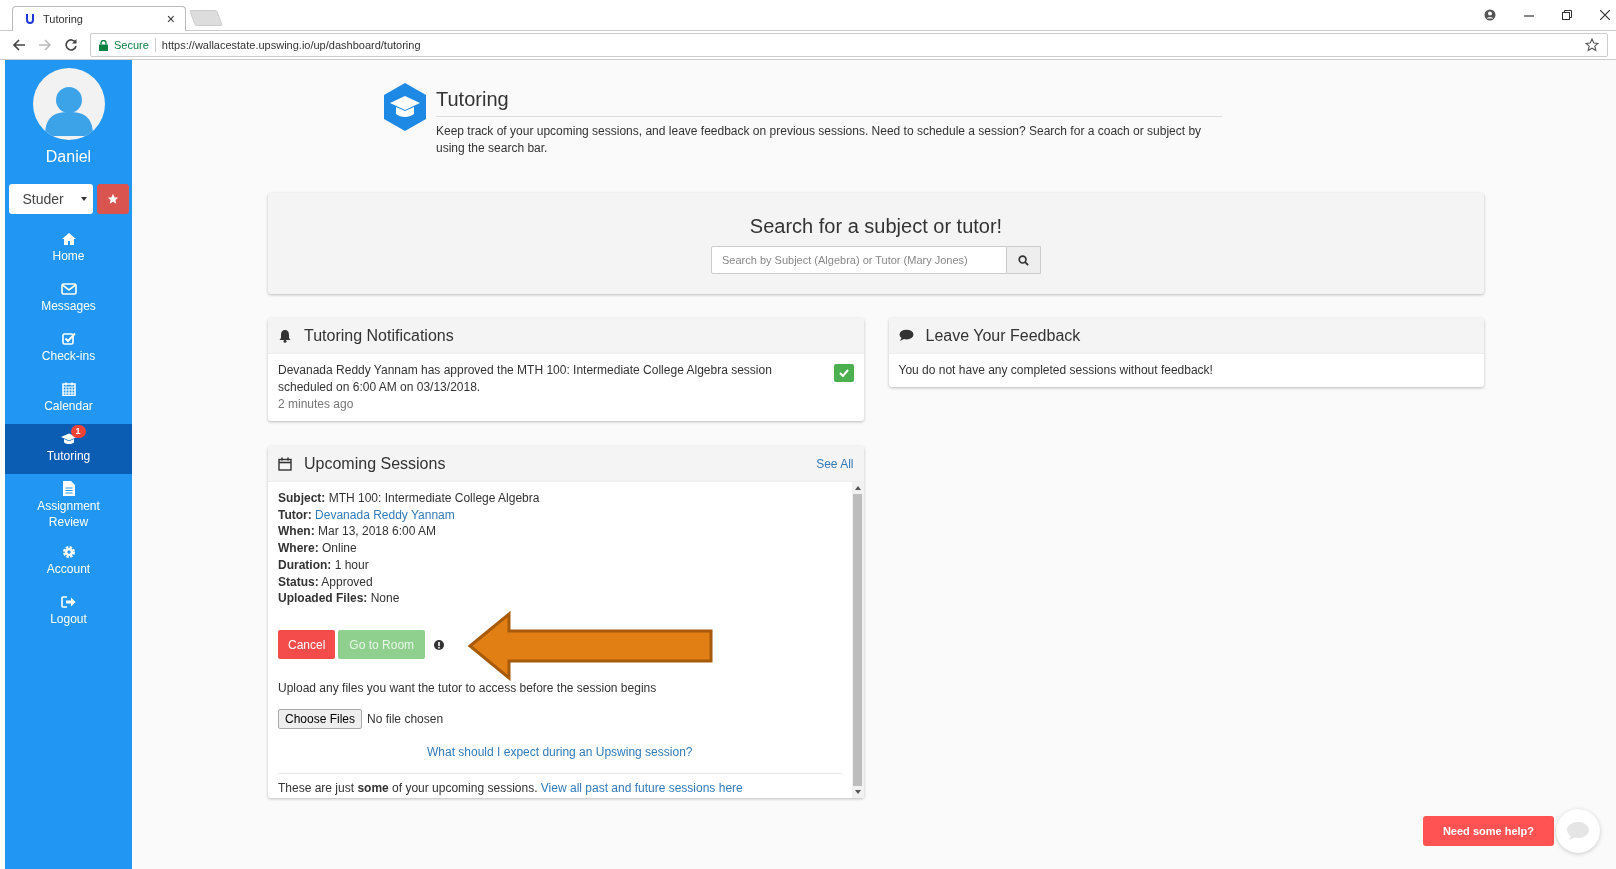 Image resolution: width=1616 pixels, height=869 pixels. What do you see at coordinates (829, 102) in the screenshot?
I see `page-title: Tutoring` at bounding box center [829, 102].